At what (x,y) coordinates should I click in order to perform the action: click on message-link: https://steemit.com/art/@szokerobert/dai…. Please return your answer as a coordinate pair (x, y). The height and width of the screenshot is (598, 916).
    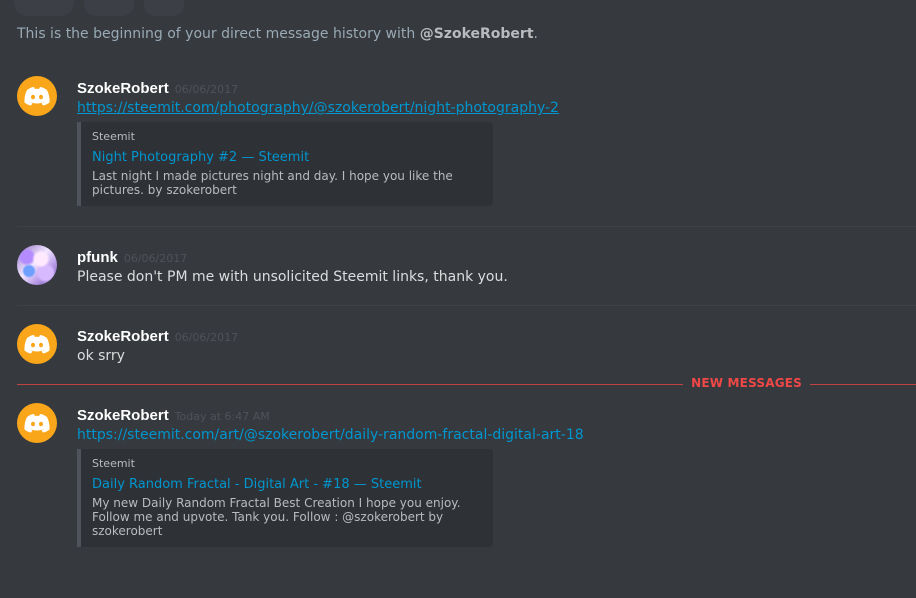
    Looking at the image, I should click on (330, 435).